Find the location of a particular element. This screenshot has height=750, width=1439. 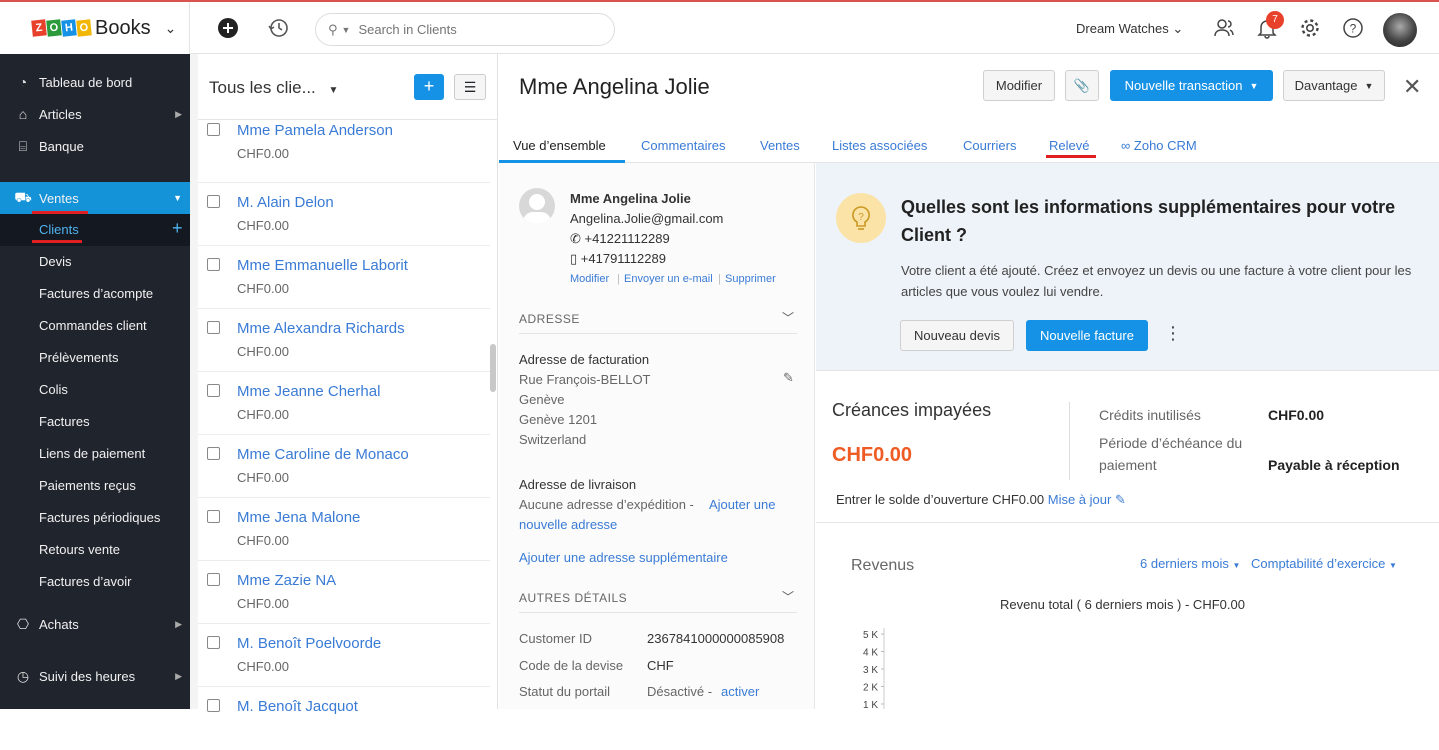

client-name-link: M. Alain Delon is located at coordinates (285, 202).